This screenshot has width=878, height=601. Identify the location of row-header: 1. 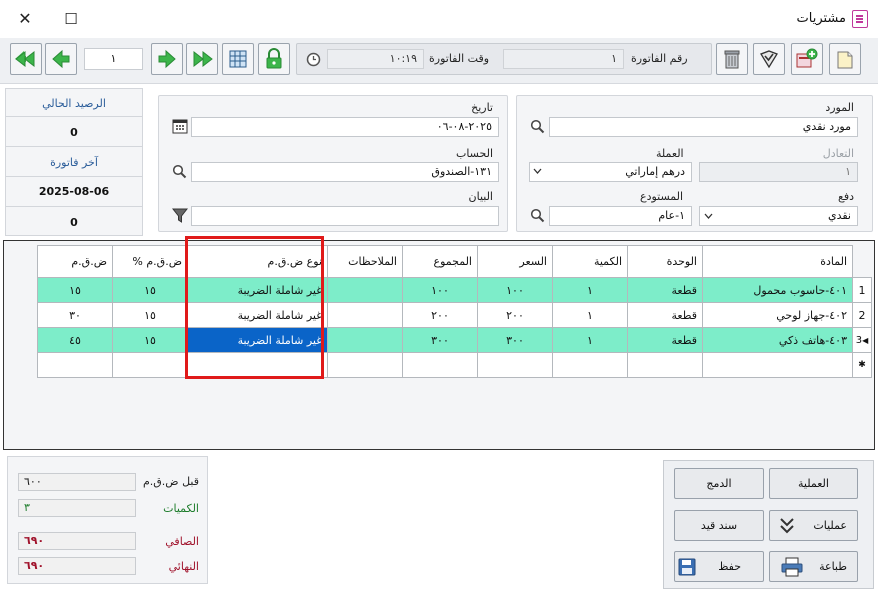
(862, 290).